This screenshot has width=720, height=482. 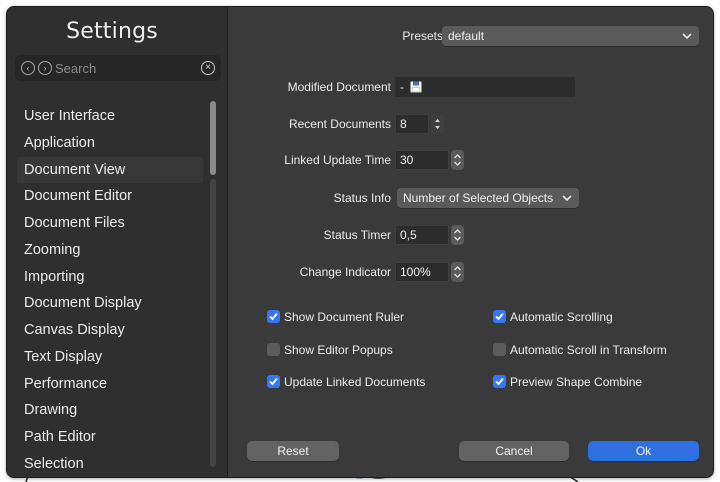 What do you see at coordinates (478, 198) in the screenshot?
I see `status-info-value: Number of Selected Objects` at bounding box center [478, 198].